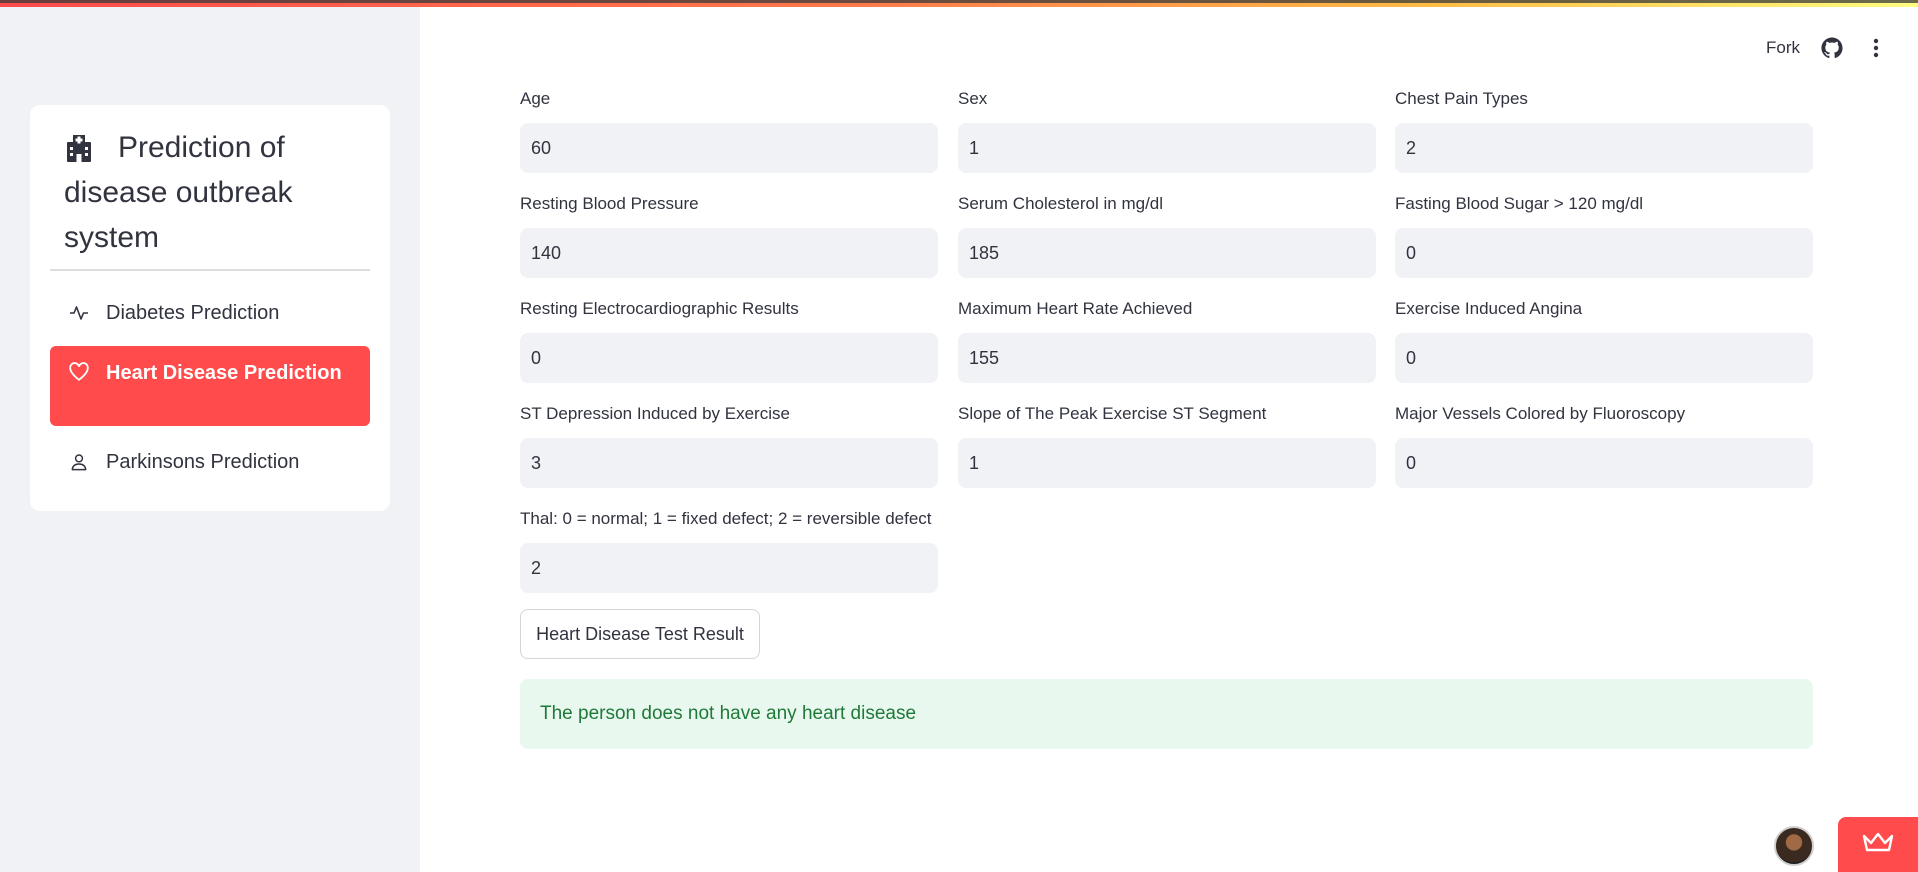 The height and width of the screenshot is (872, 1918). I want to click on heart-icon, so click(79, 372).